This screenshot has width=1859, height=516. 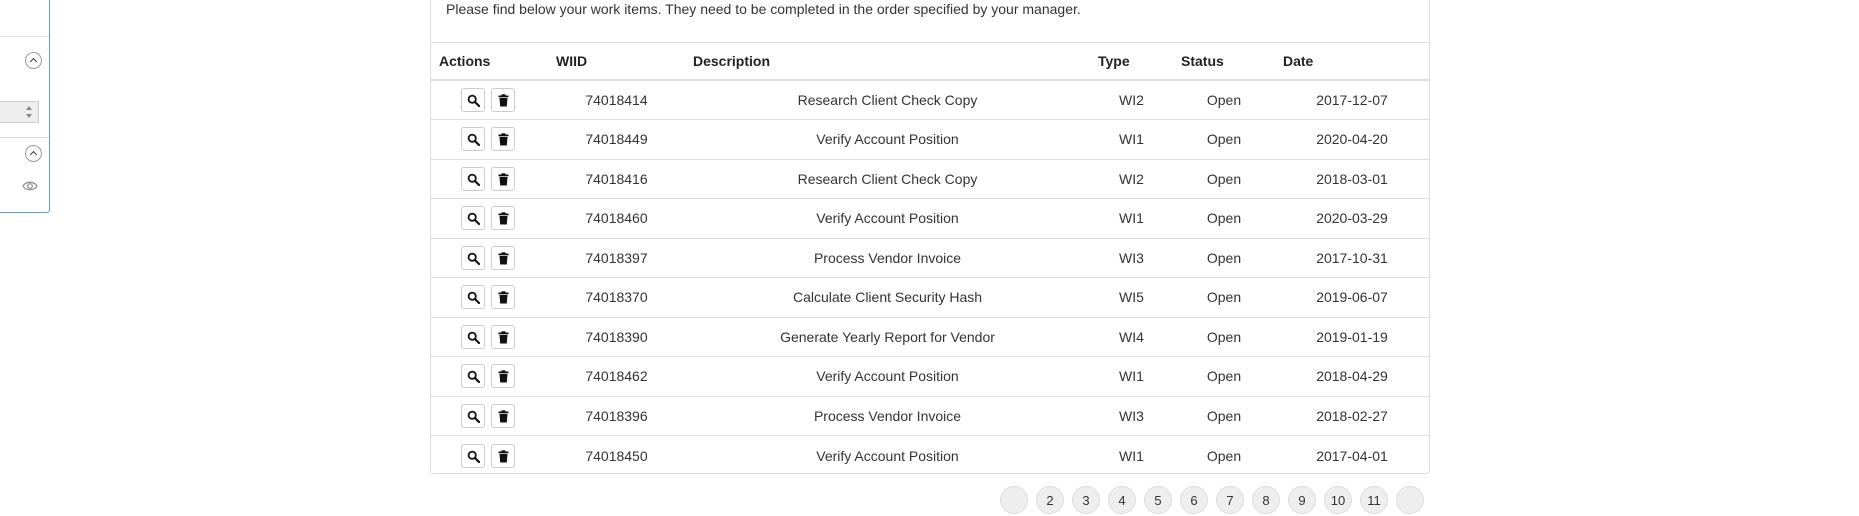 I want to click on page-link: 3, so click(x=1086, y=500).